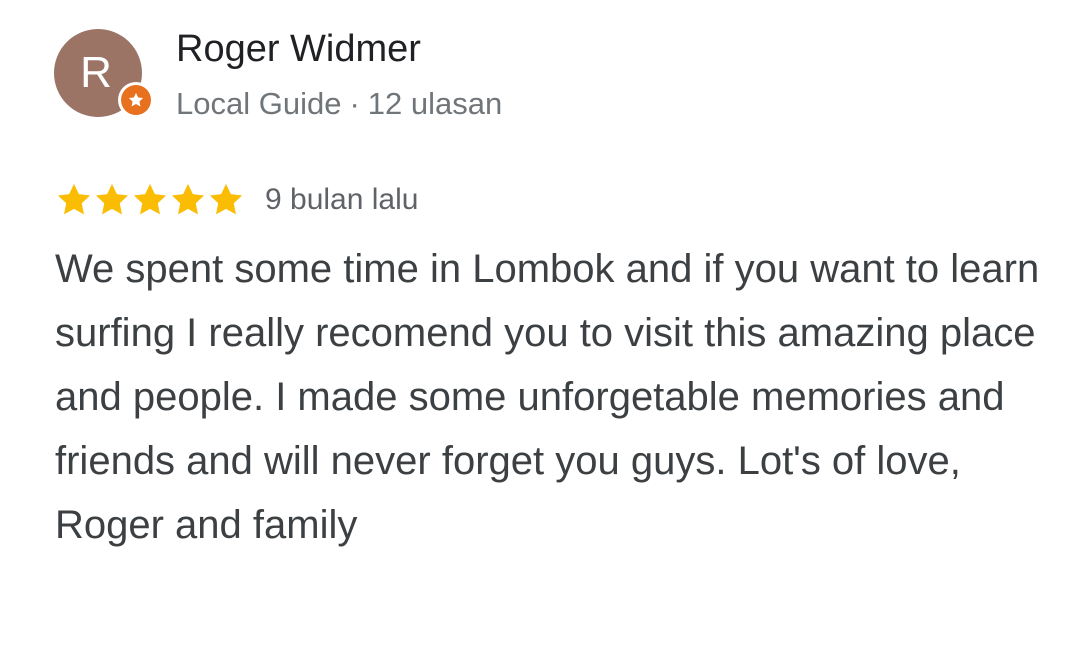 This screenshot has width=1080, height=657. What do you see at coordinates (106, 75) in the screenshot?
I see `author-avatar-group: R` at bounding box center [106, 75].